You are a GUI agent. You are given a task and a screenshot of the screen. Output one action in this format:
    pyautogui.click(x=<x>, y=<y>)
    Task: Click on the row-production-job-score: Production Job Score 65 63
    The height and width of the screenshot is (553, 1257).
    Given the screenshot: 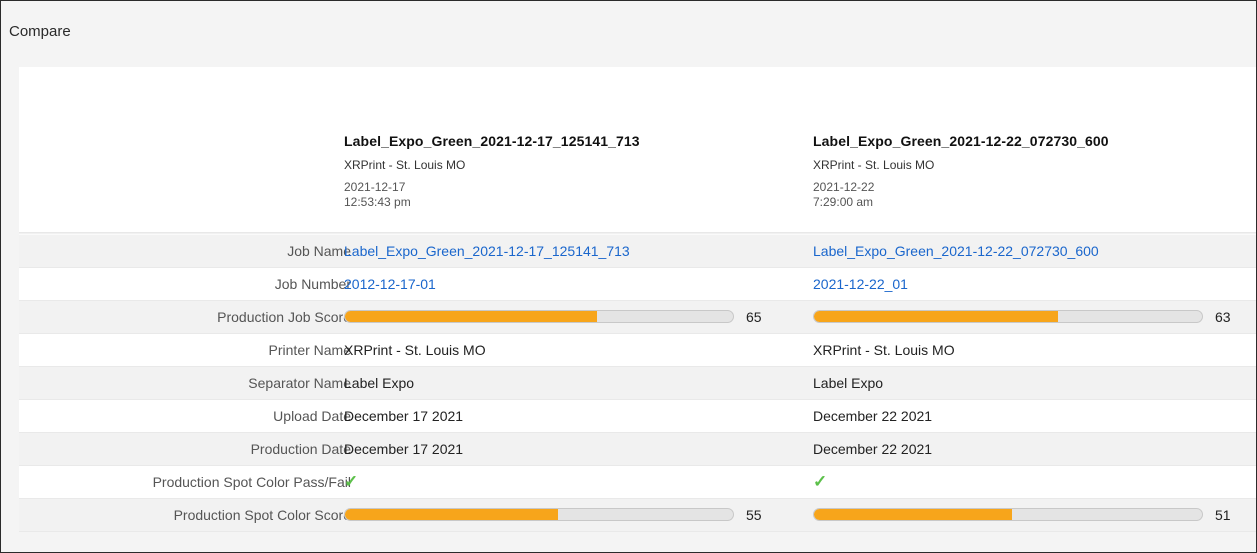 What is the action you would take?
    pyautogui.click(x=637, y=317)
    